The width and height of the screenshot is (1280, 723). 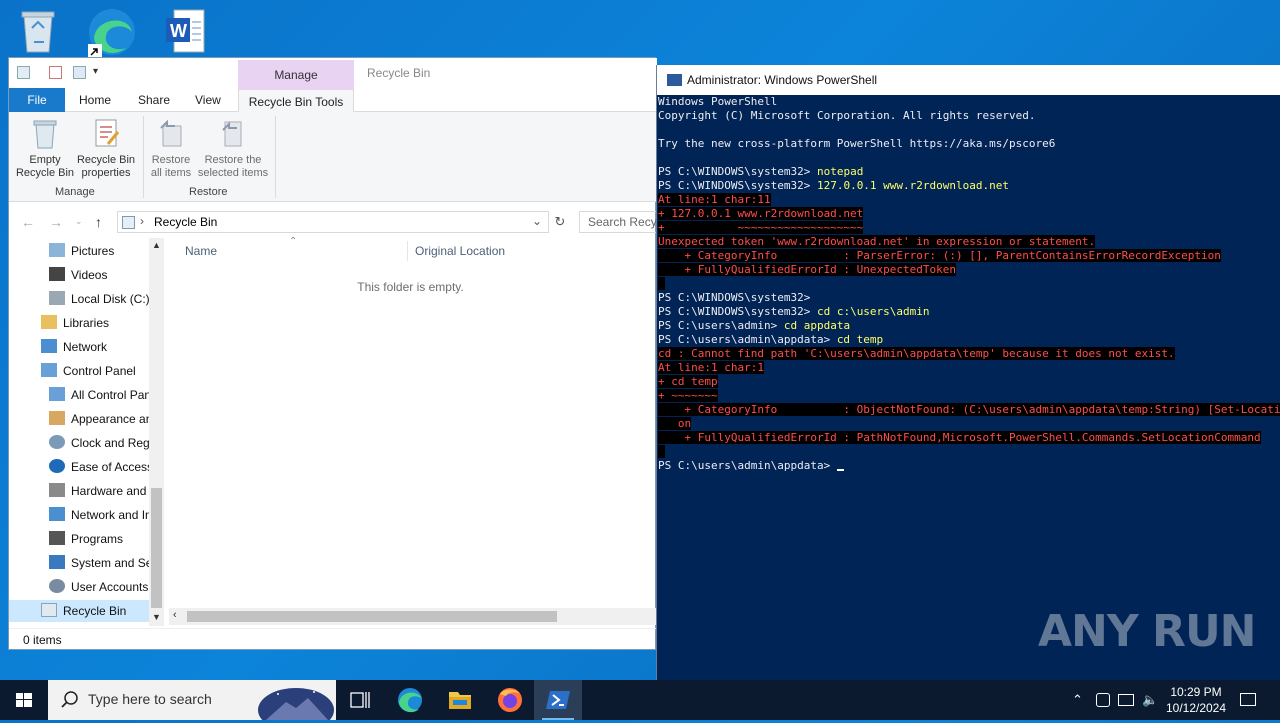 What do you see at coordinates (142, 221) in the screenshot?
I see `breadcrumb-chevron-icon: ›` at bounding box center [142, 221].